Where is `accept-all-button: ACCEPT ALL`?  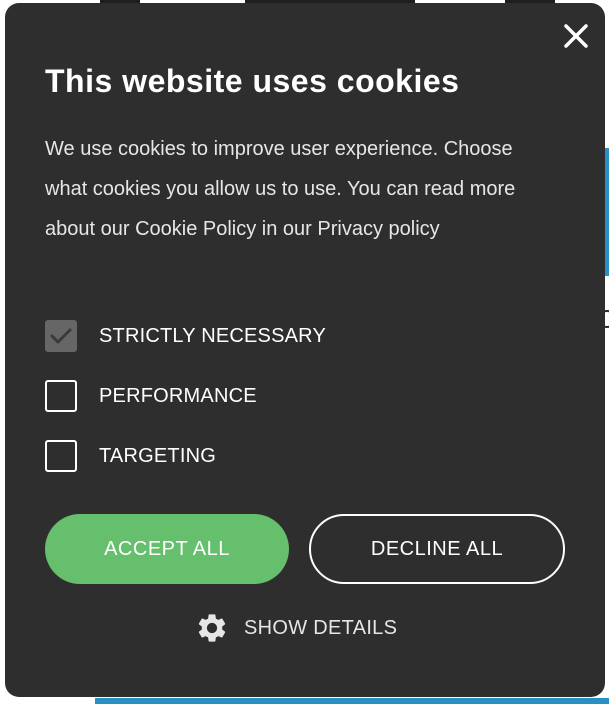
accept-all-button: ACCEPT ALL is located at coordinates (167, 549).